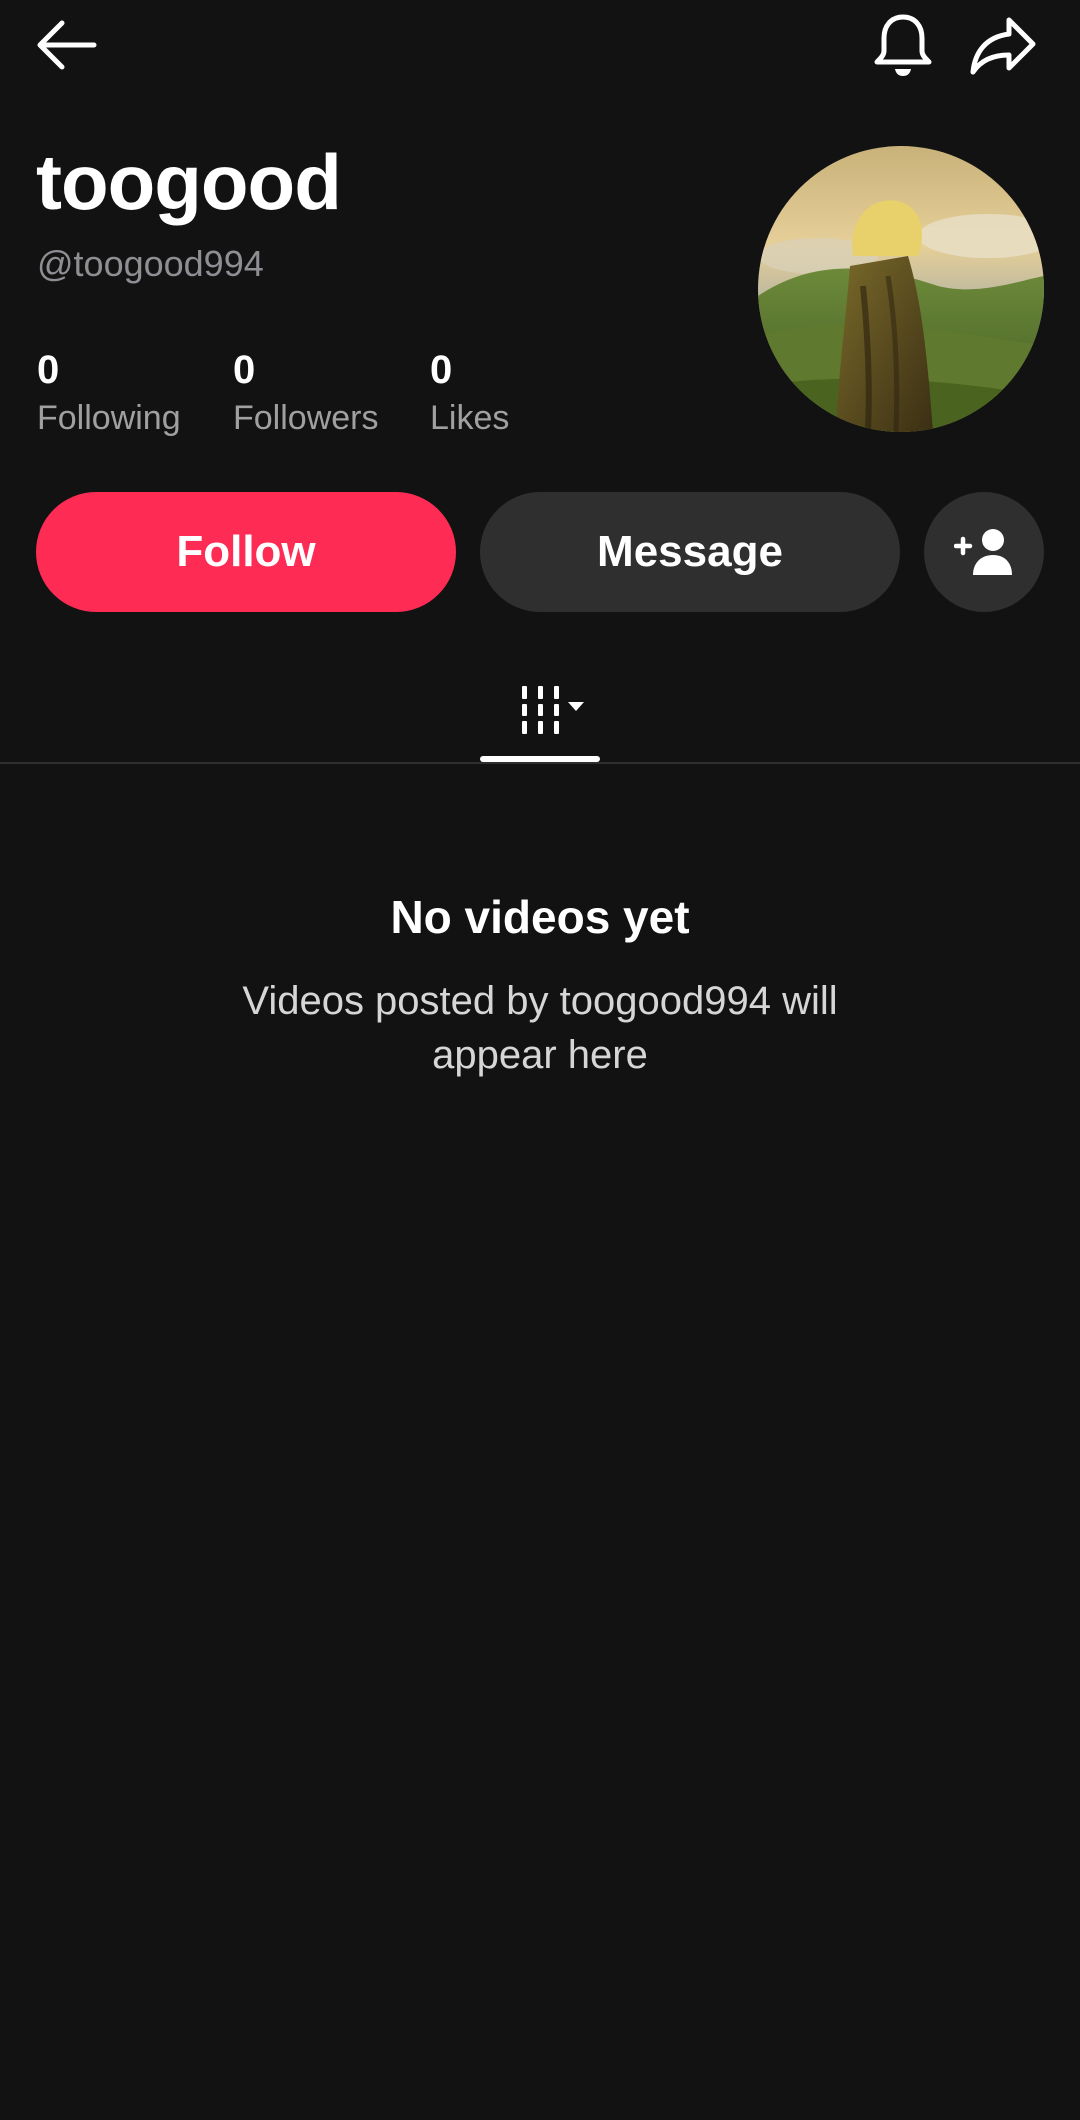 This screenshot has width=1080, height=2120. I want to click on share-arrow-icon, so click(1003, 46).